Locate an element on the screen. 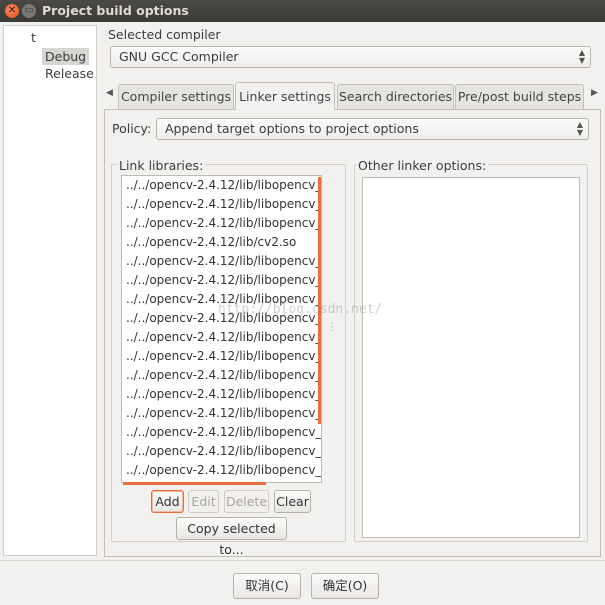 The height and width of the screenshot is (605, 605). list-item: ../../opencv-2.4.12/lib/libopencv_g is located at coordinates (223, 337).